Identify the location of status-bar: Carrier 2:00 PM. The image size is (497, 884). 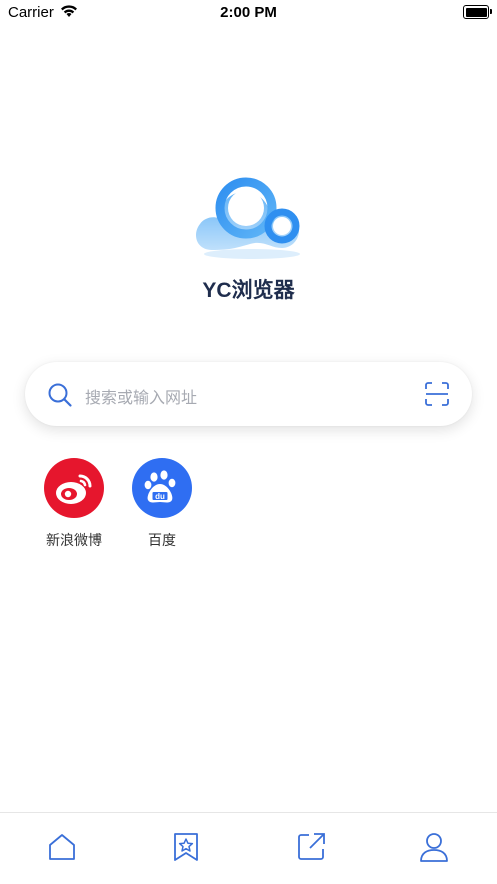
(248, 13).